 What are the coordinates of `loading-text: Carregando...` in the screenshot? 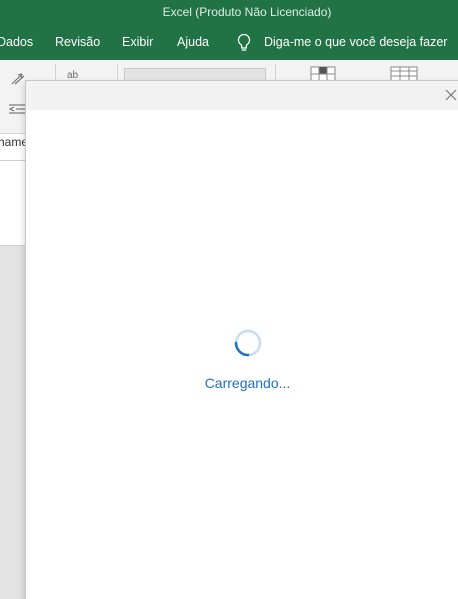 It's located at (247, 383).